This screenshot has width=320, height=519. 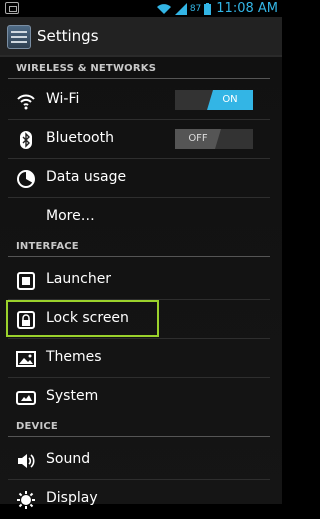 I want to click on section-wireless-networks: WIRELESS & NETWORKS, so click(x=141, y=69).